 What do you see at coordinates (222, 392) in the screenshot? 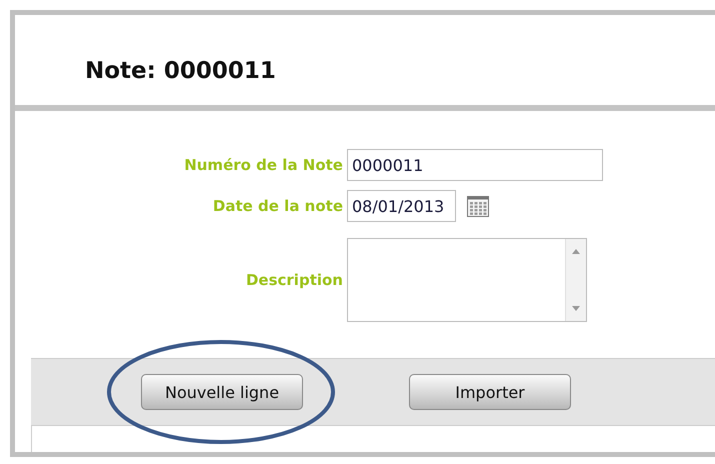
I see `new-line-button: Nouvelle ligne` at bounding box center [222, 392].